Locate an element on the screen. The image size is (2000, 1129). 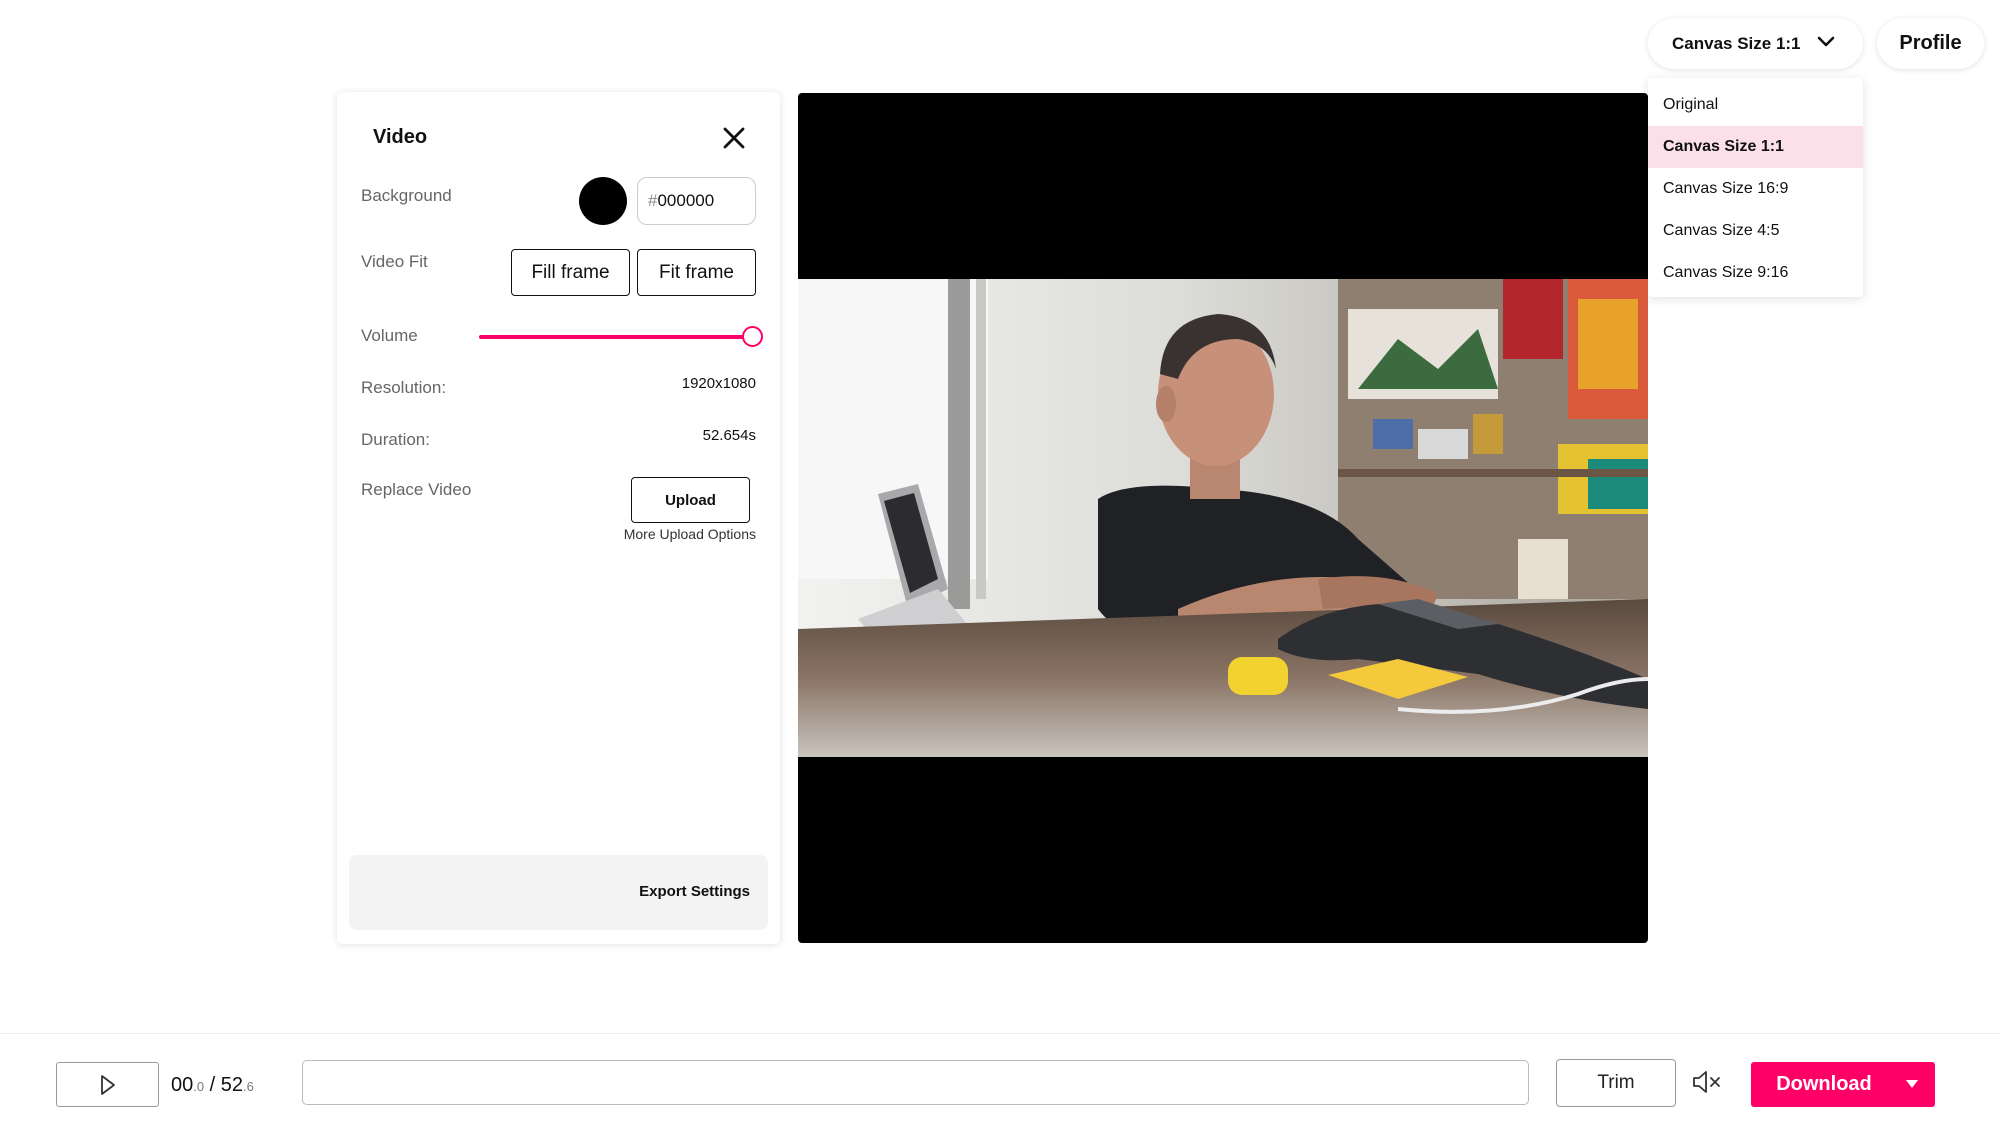
hex-value: 000000 is located at coordinates (686, 200).